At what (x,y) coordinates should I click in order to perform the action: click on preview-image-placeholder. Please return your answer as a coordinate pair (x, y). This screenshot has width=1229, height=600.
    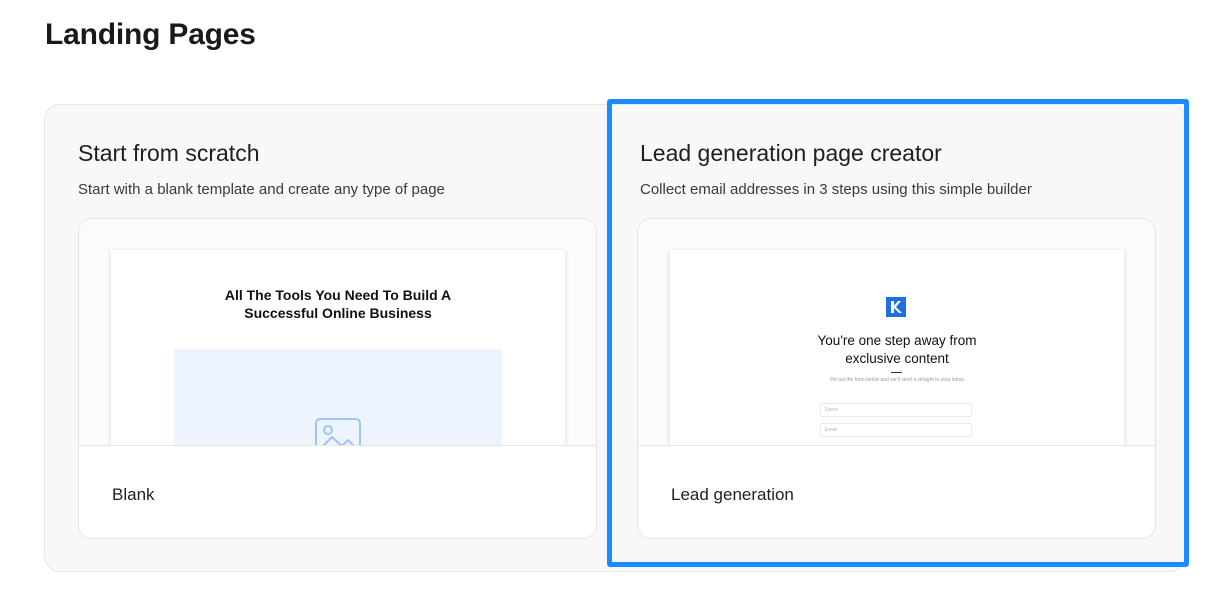
    Looking at the image, I should click on (338, 397).